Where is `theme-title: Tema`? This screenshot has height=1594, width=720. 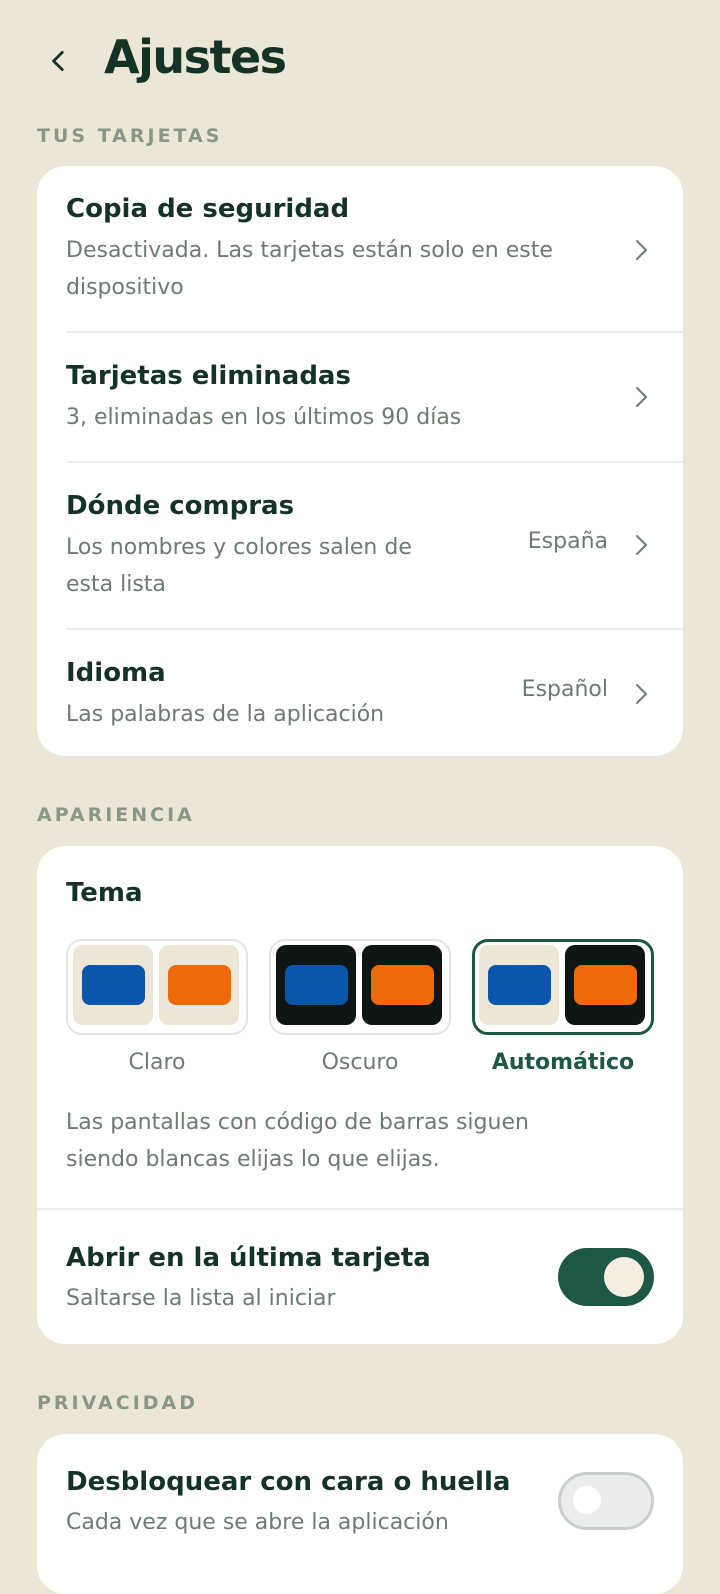 theme-title: Tema is located at coordinates (104, 893).